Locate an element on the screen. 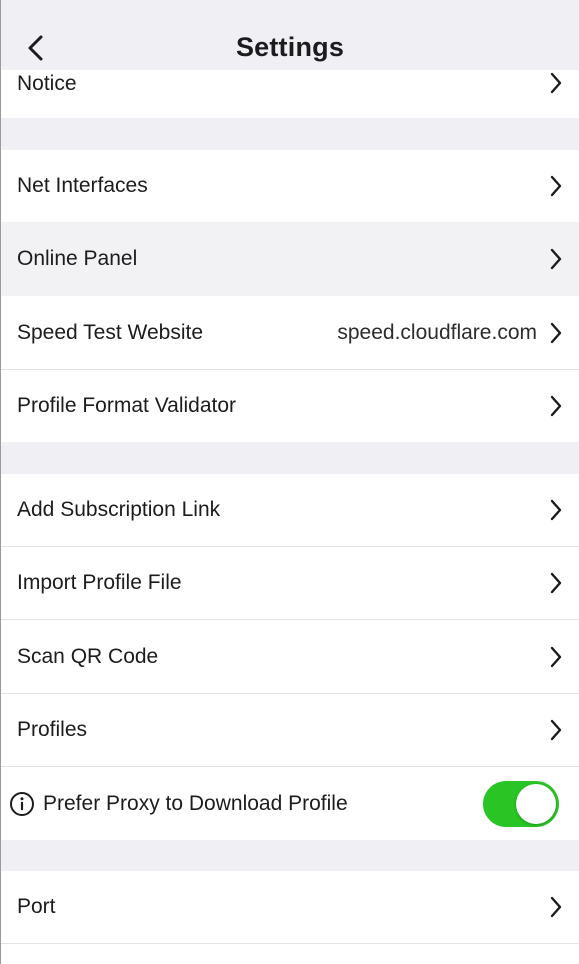 This screenshot has width=579, height=964. info-icon is located at coordinates (22, 804).